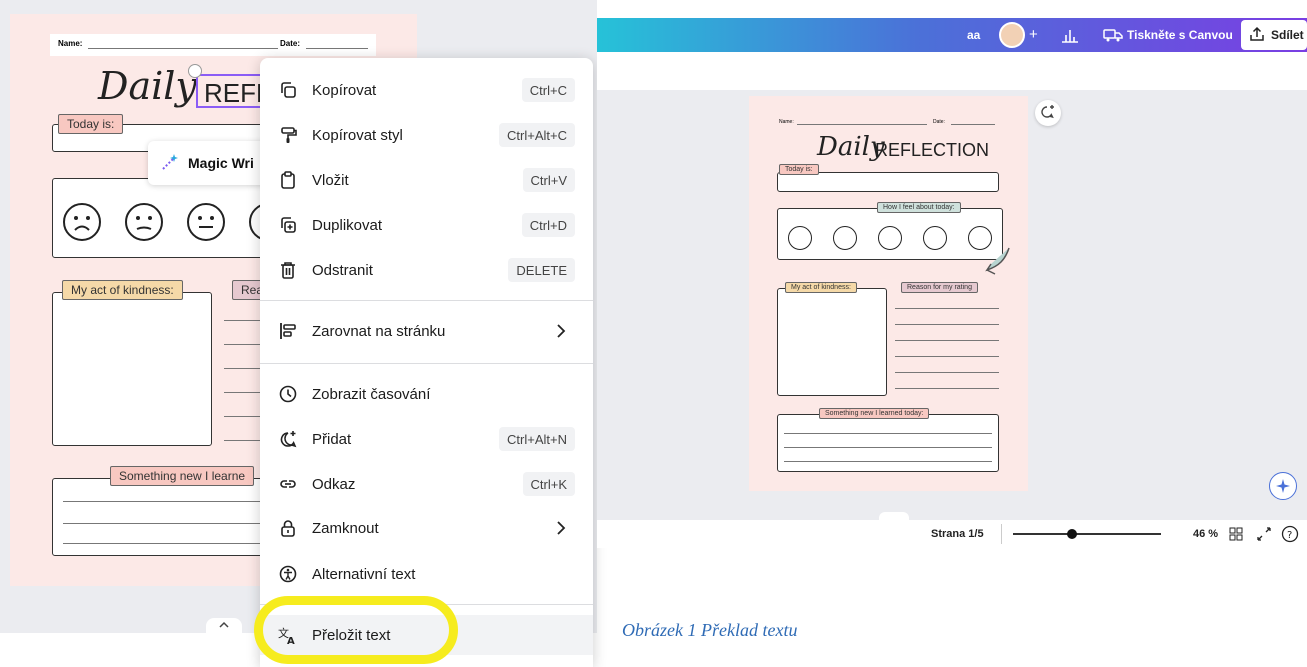  What do you see at coordinates (939, 122) in the screenshot?
I see `date-label: Date:` at bounding box center [939, 122].